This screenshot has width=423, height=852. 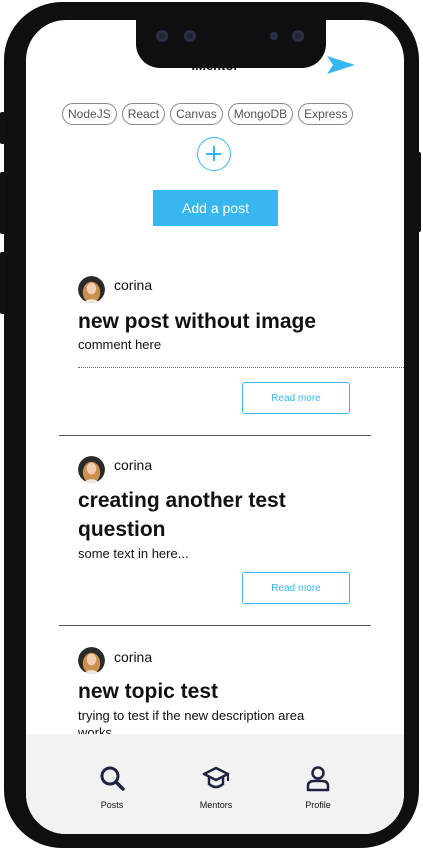 What do you see at coordinates (418, 192) in the screenshot?
I see `power-button` at bounding box center [418, 192].